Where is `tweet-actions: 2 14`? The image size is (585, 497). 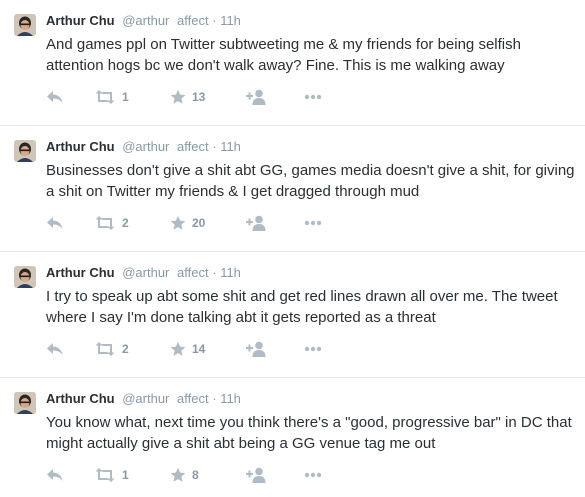
tweet-actions: 2 14 is located at coordinates (196, 349).